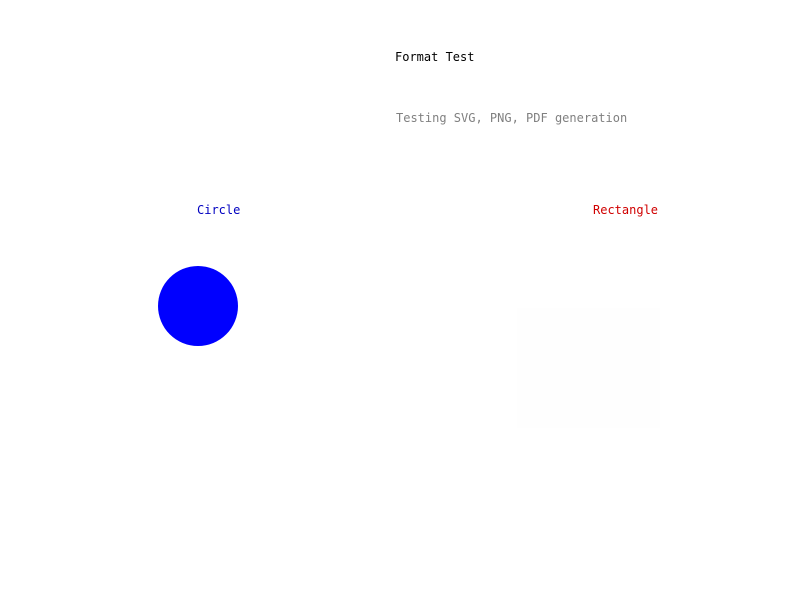 The width and height of the screenshot is (792, 612). I want to click on rectangle-shape, so click(588, 368).